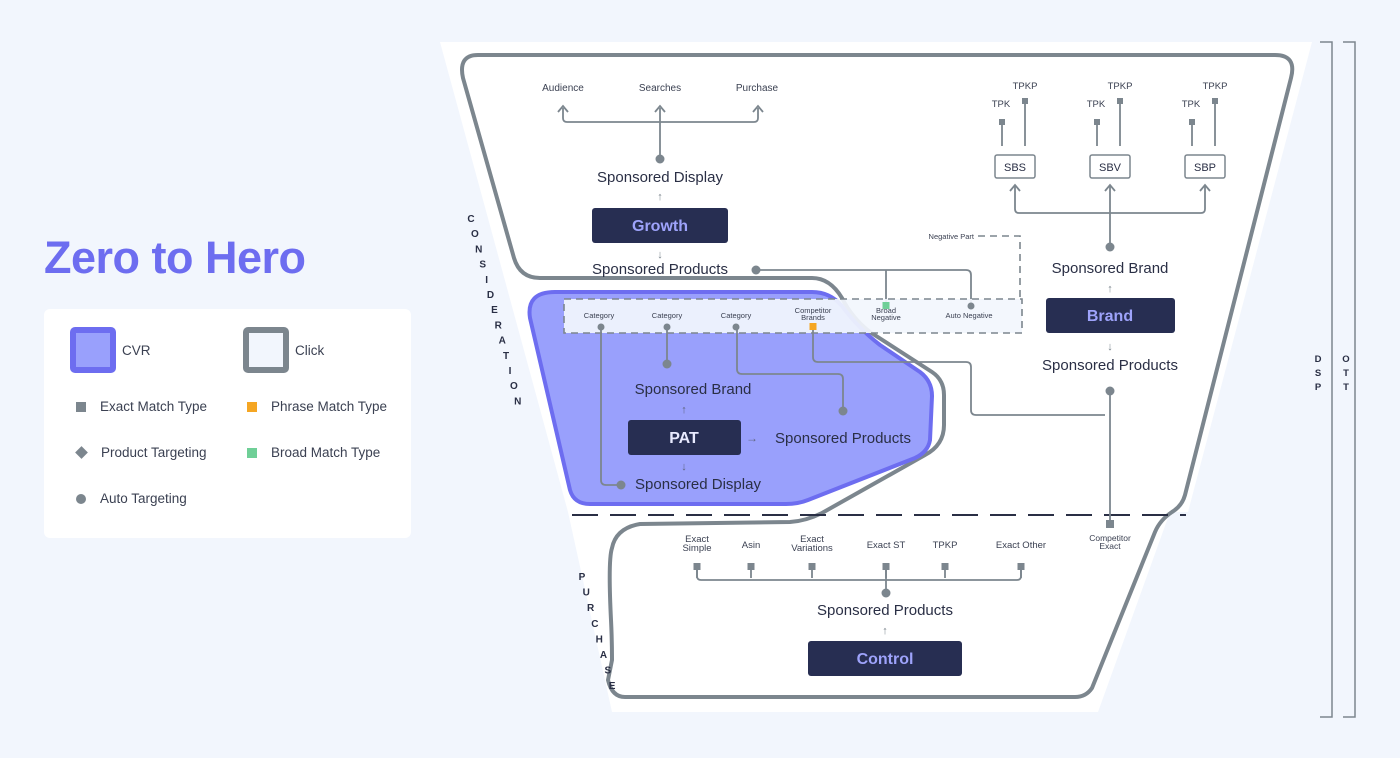  I want to click on brand-bottom-label: Sponsored Products, so click(1110, 365).